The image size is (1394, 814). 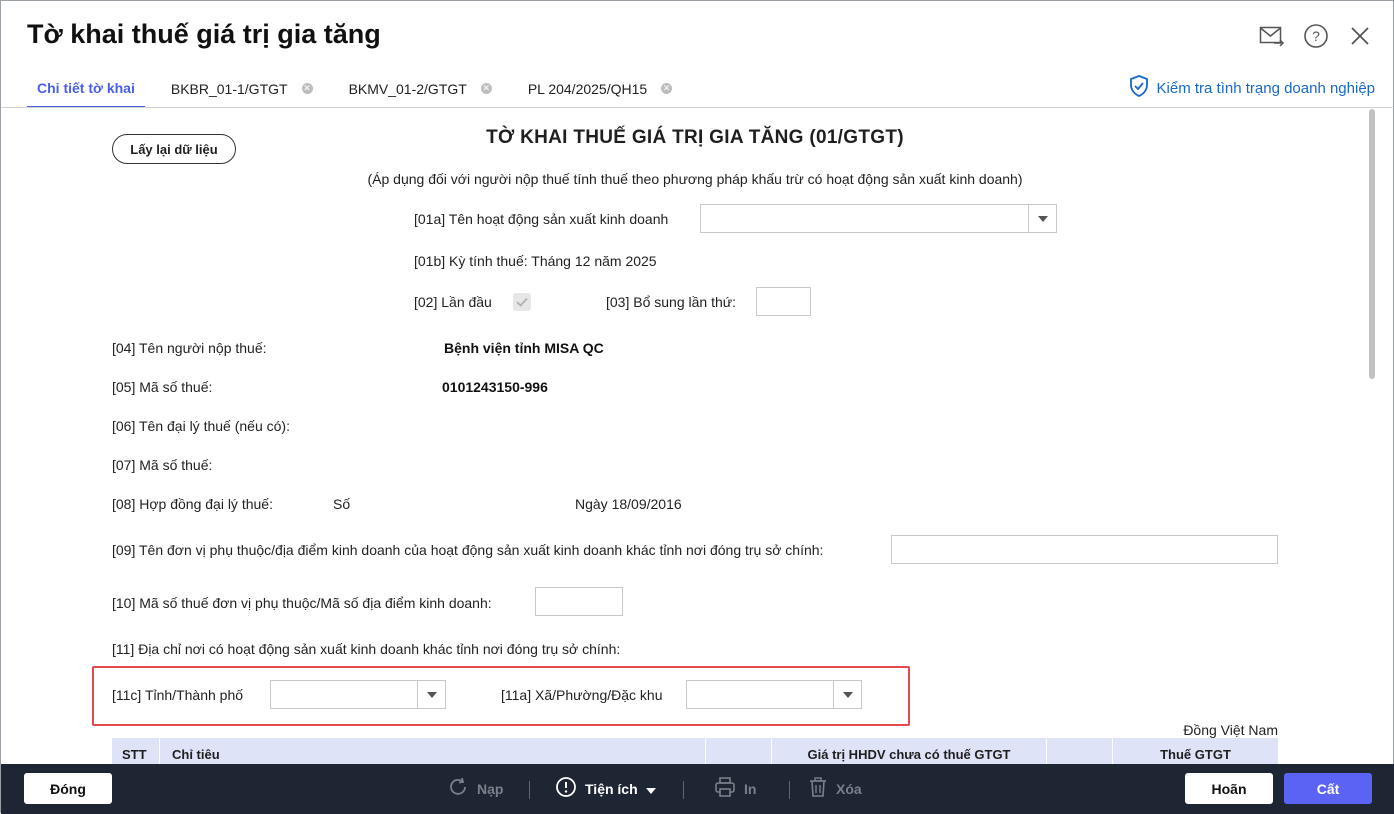 I want to click on help-icon: ?, so click(x=1316, y=36).